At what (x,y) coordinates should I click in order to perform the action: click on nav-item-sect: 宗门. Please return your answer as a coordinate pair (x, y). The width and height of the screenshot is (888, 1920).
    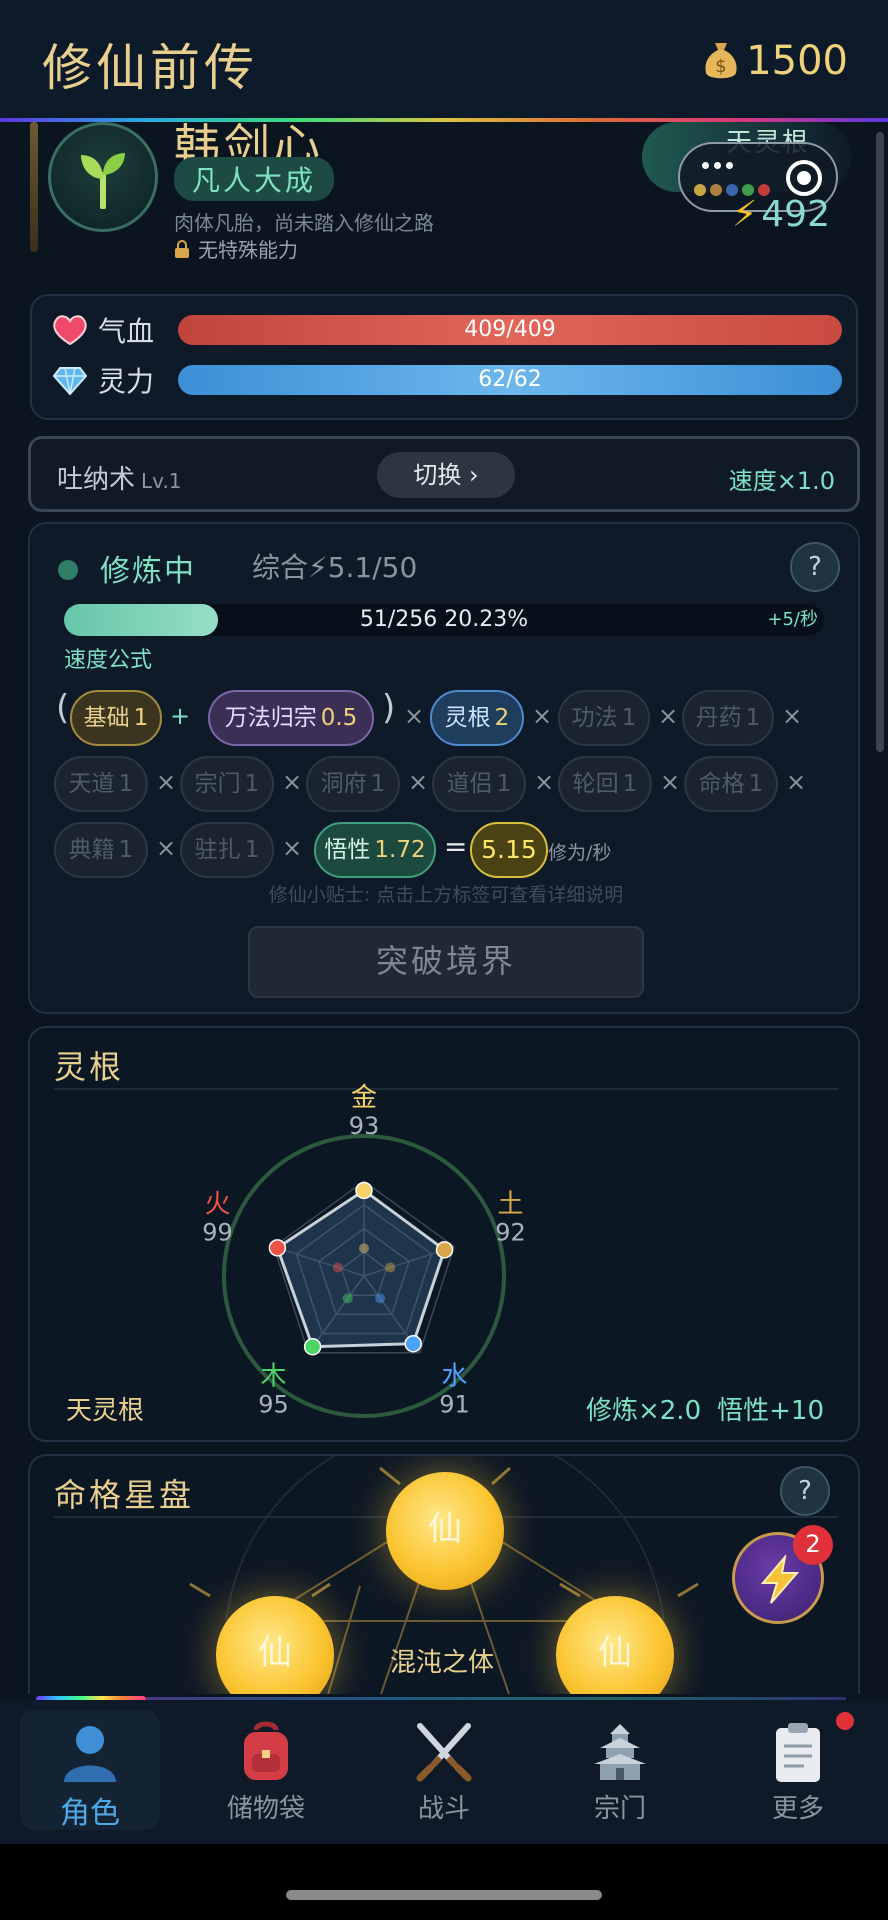
    Looking at the image, I should click on (620, 1770).